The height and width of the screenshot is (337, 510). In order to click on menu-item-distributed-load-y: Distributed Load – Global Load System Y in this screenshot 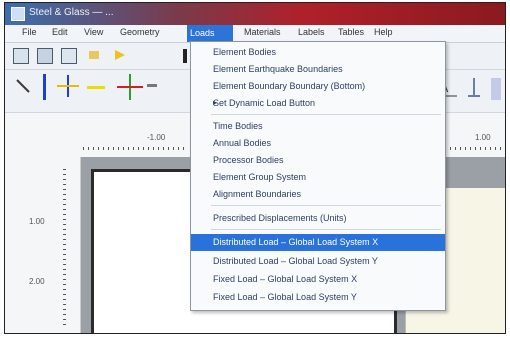, I will do `click(318, 261)`.